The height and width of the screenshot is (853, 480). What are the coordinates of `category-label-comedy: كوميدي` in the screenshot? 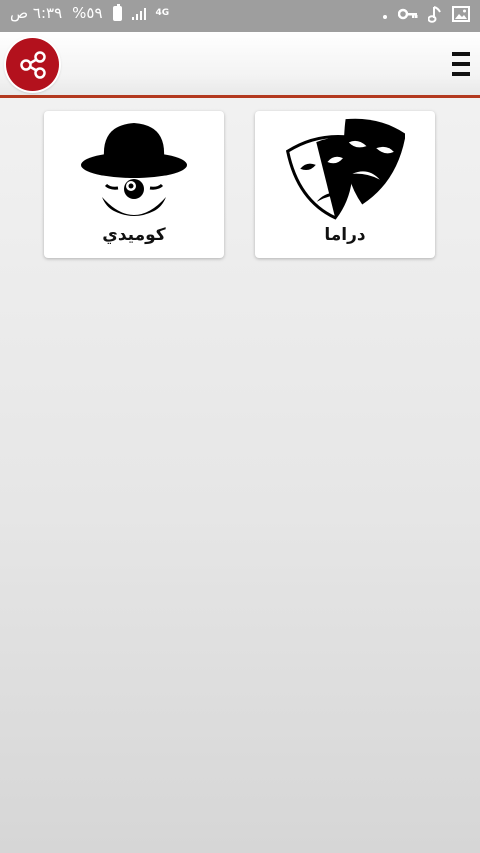 It's located at (134, 235).